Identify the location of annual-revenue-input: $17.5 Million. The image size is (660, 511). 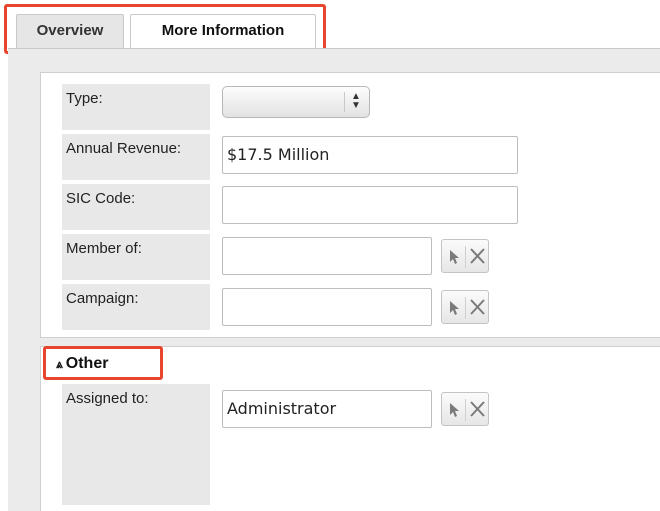
(370, 155).